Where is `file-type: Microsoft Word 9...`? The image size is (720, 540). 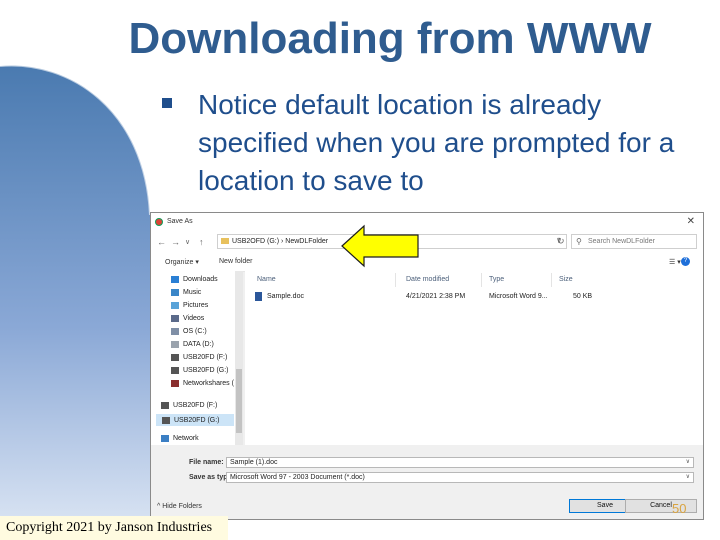 file-type: Microsoft Word 9... is located at coordinates (518, 296).